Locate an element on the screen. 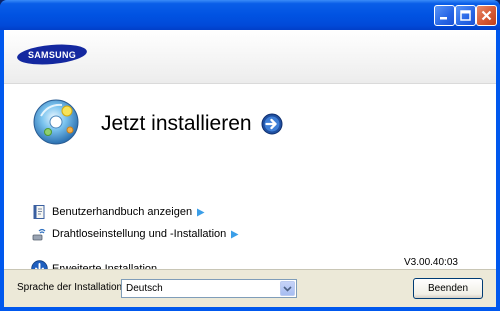  close-icon is located at coordinates (486, 15).